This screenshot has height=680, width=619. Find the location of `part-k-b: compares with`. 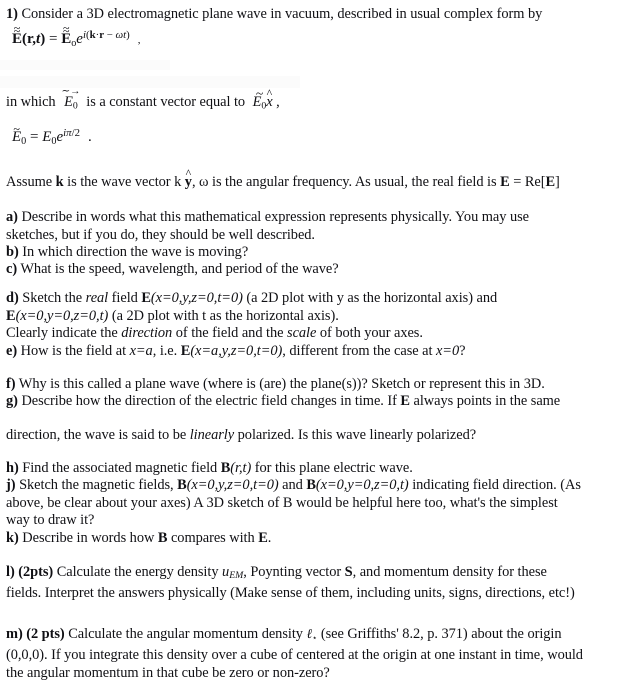

part-k-b: compares with is located at coordinates (213, 538).